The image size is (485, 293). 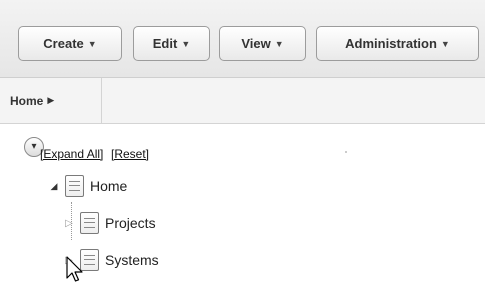 I want to click on tree-node-label: Systems, so click(x=132, y=260).